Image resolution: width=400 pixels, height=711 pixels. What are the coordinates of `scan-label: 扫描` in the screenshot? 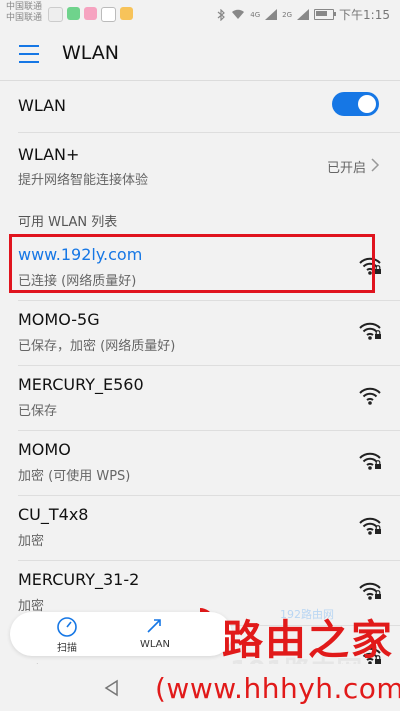 It's located at (67, 648).